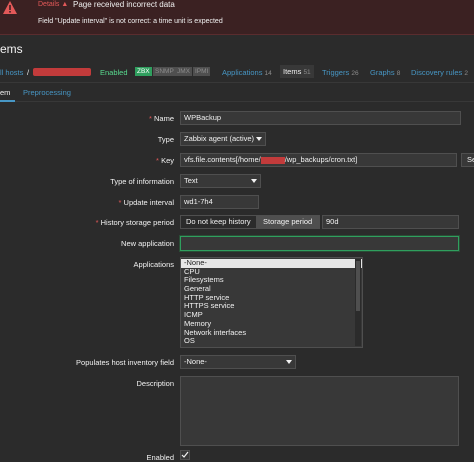  Describe the element at coordinates (124, 4) in the screenshot. I see `error-title: Page received incorrect data` at that location.